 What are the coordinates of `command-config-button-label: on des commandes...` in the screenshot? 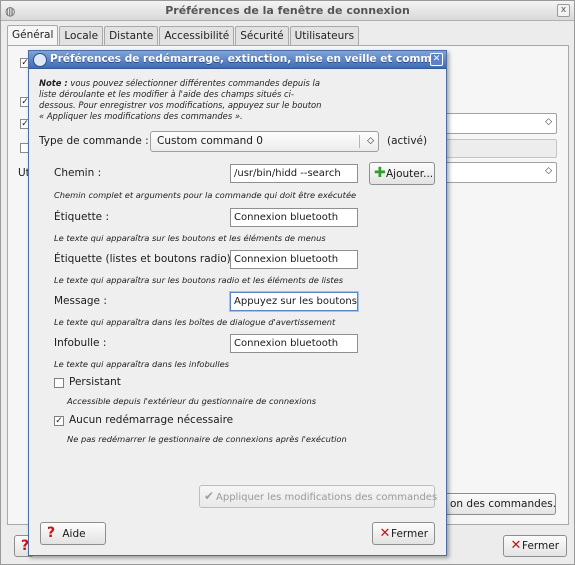 It's located at (503, 504).